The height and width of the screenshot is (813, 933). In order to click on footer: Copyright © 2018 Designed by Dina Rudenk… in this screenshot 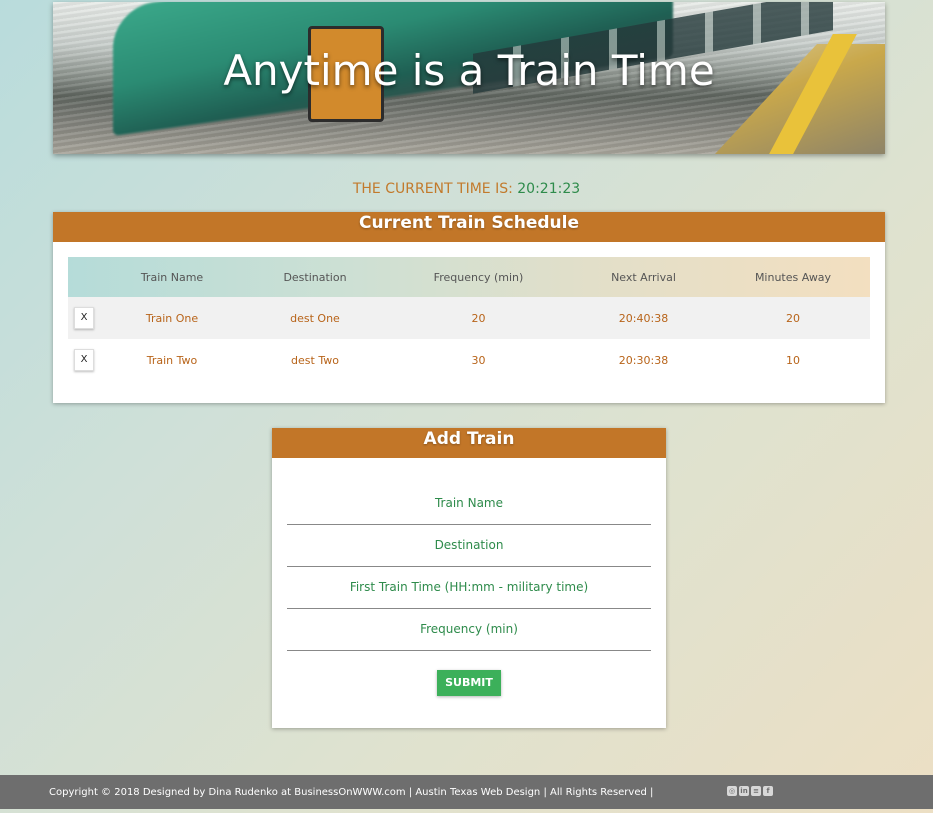, I will do `click(466, 792)`.